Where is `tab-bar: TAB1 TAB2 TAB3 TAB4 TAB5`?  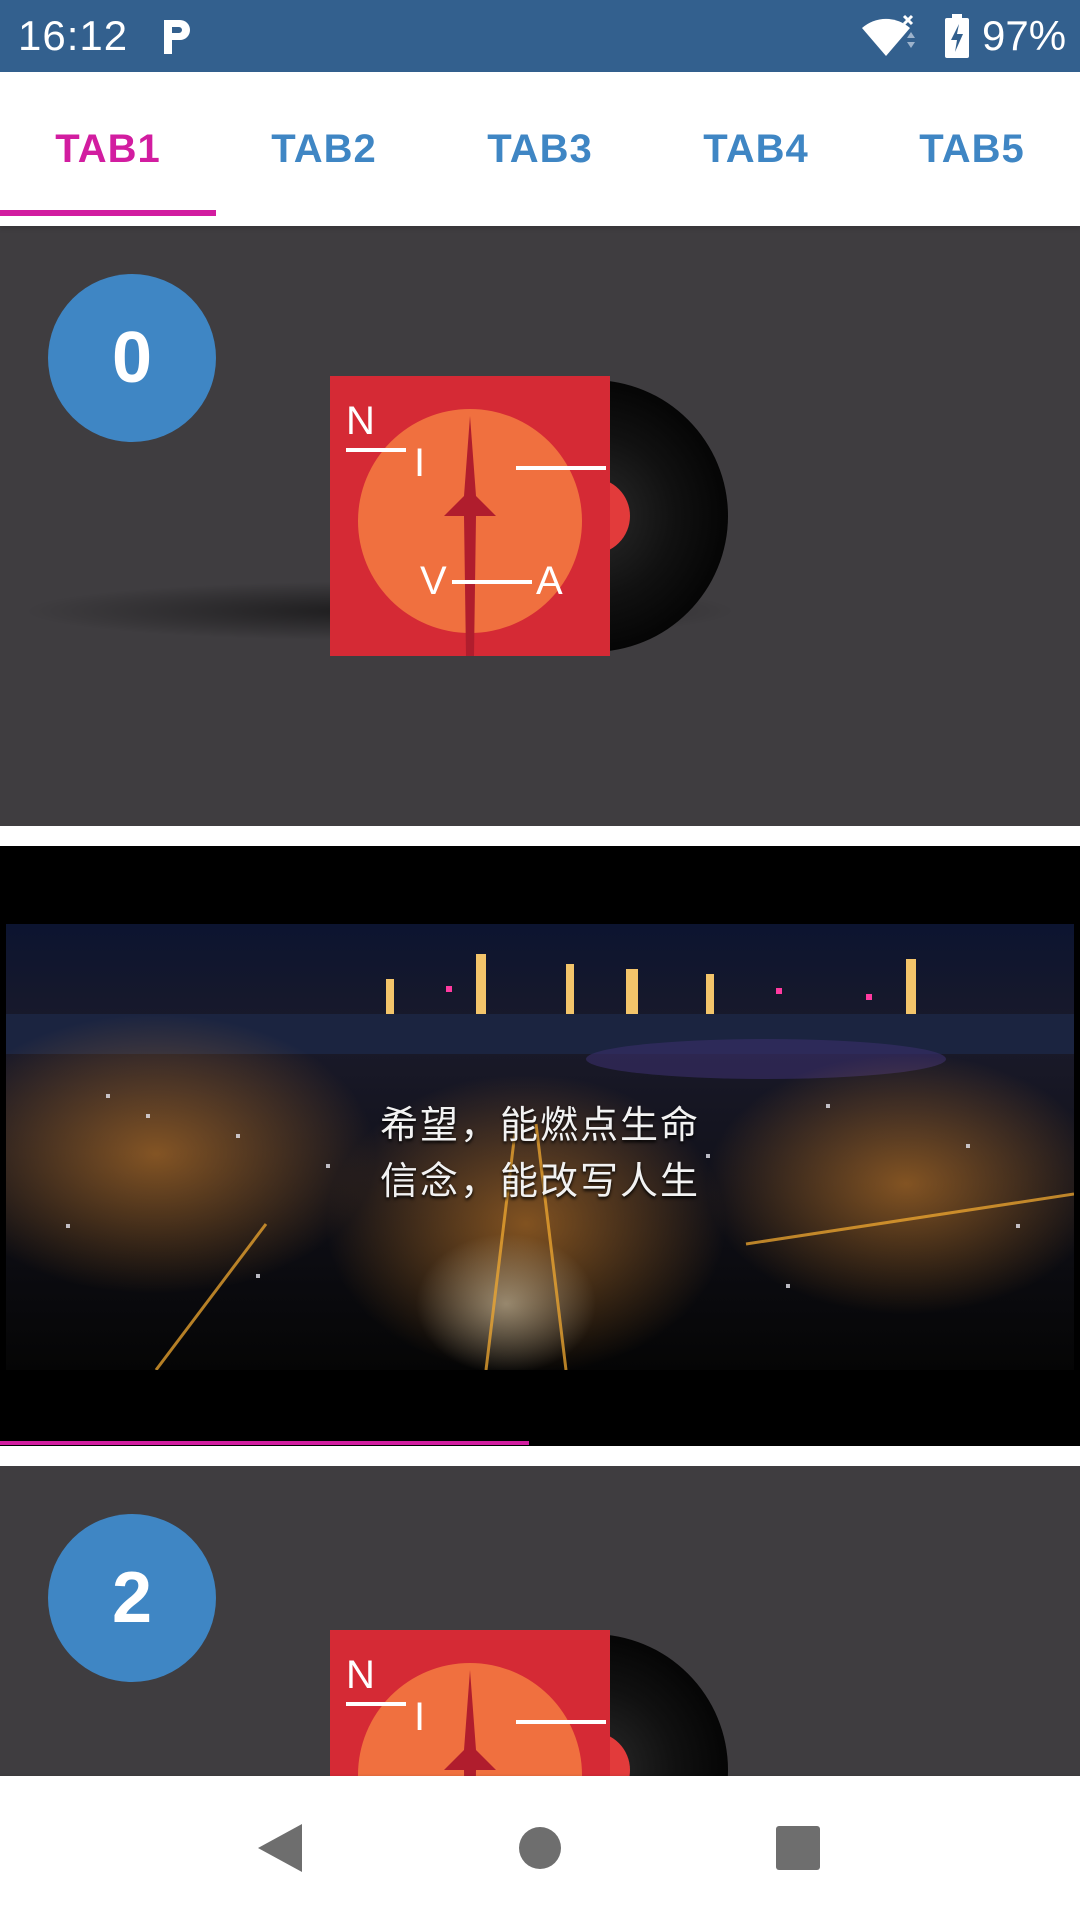
tab-bar: TAB1 TAB2 TAB3 TAB4 TAB5 is located at coordinates (540, 149).